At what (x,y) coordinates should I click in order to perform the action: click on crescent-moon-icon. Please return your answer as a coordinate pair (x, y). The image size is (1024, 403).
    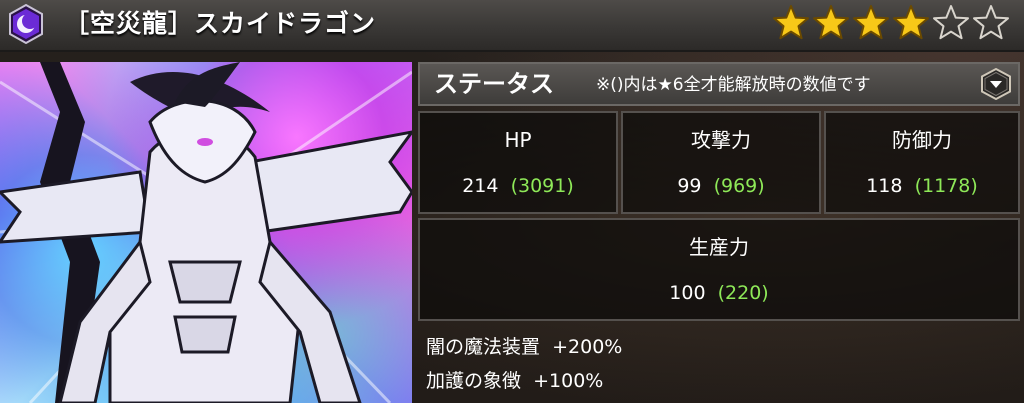
    Looking at the image, I should click on (26, 24).